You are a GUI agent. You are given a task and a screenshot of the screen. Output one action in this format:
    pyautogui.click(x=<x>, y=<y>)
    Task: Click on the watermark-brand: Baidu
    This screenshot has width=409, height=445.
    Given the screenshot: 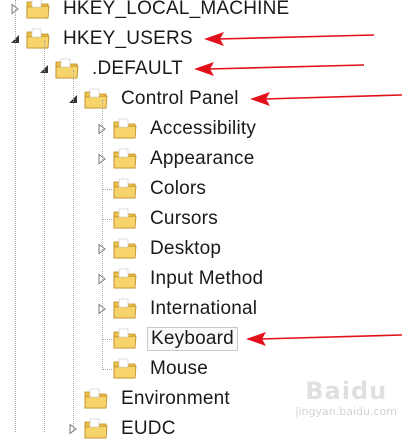 What is the action you would take?
    pyautogui.click(x=346, y=391)
    